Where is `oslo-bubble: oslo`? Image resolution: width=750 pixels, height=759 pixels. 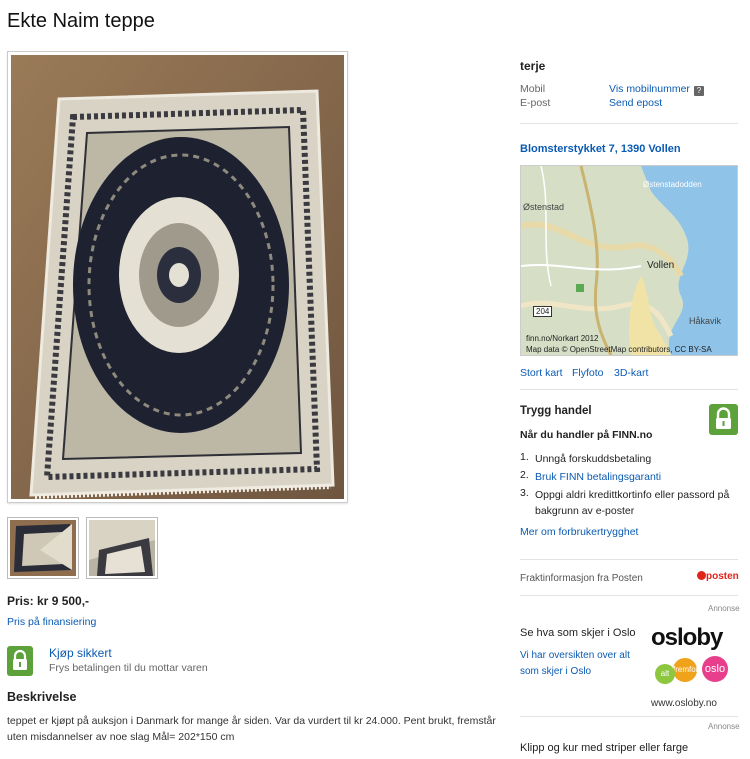 oslo-bubble: oslo is located at coordinates (715, 669).